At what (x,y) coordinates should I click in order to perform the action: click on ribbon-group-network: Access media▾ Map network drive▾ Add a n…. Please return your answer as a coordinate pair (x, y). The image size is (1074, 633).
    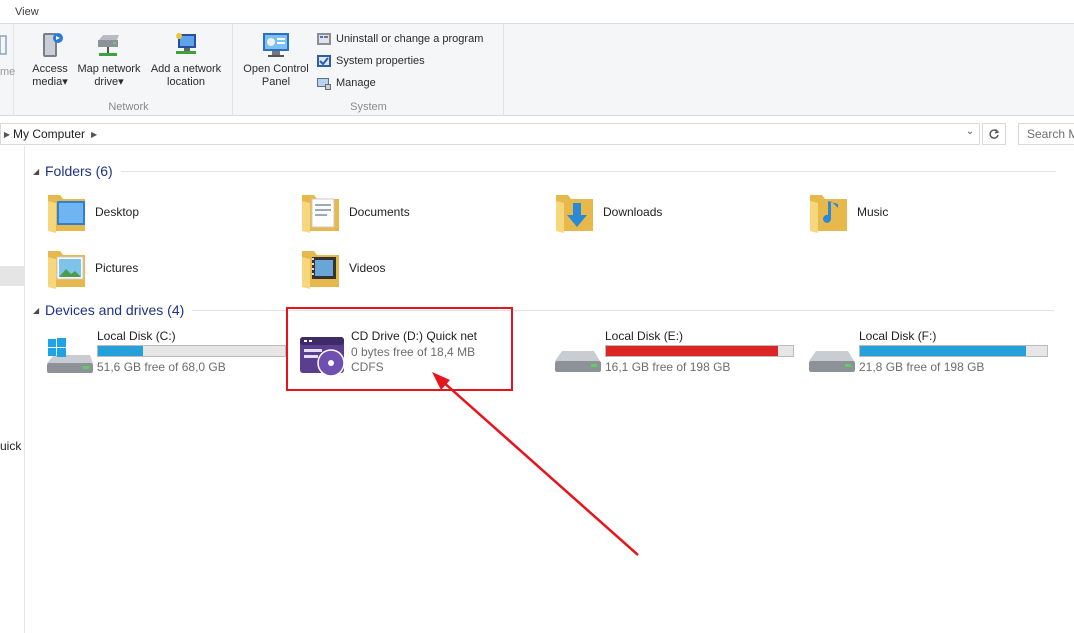
    Looking at the image, I should click on (129, 70).